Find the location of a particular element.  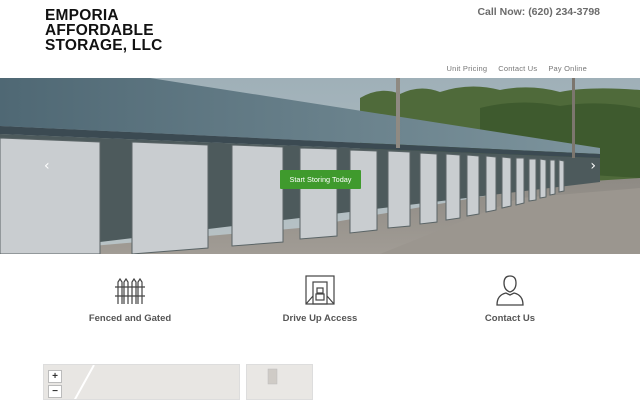

nav-pay-online: Pay Online is located at coordinates (567, 68).